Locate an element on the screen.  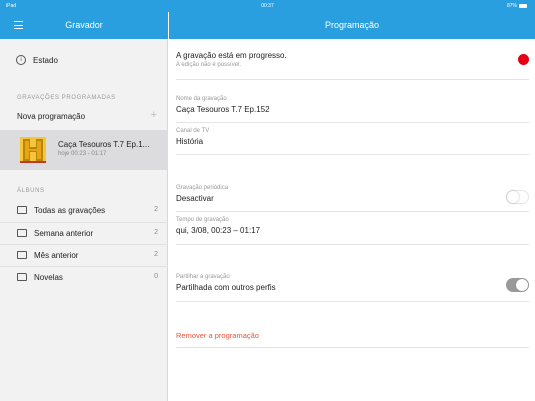
main-nav-bar: Programação is located at coordinates (352, 25).